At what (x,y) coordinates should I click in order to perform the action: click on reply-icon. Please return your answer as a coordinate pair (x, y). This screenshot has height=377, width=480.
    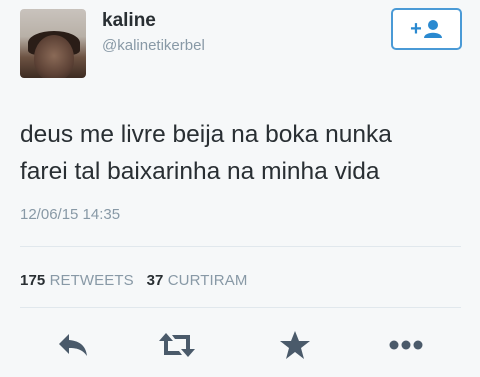
    Looking at the image, I should click on (73, 345).